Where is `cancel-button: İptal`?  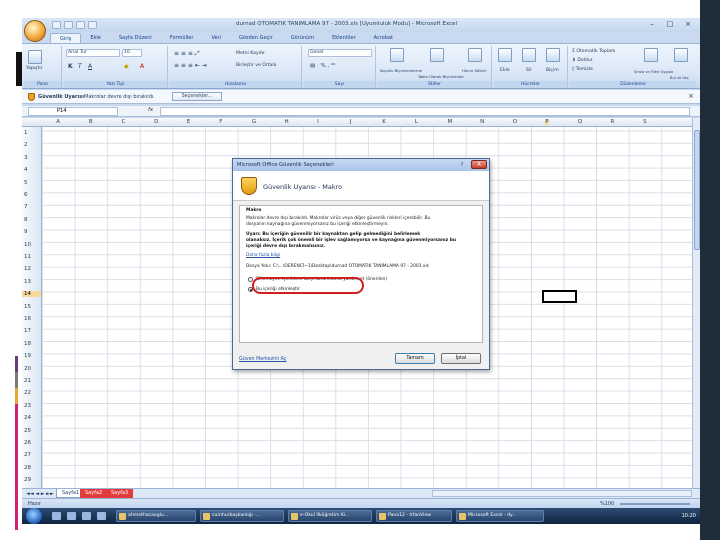
cancel-button: İptal is located at coordinates (461, 358).